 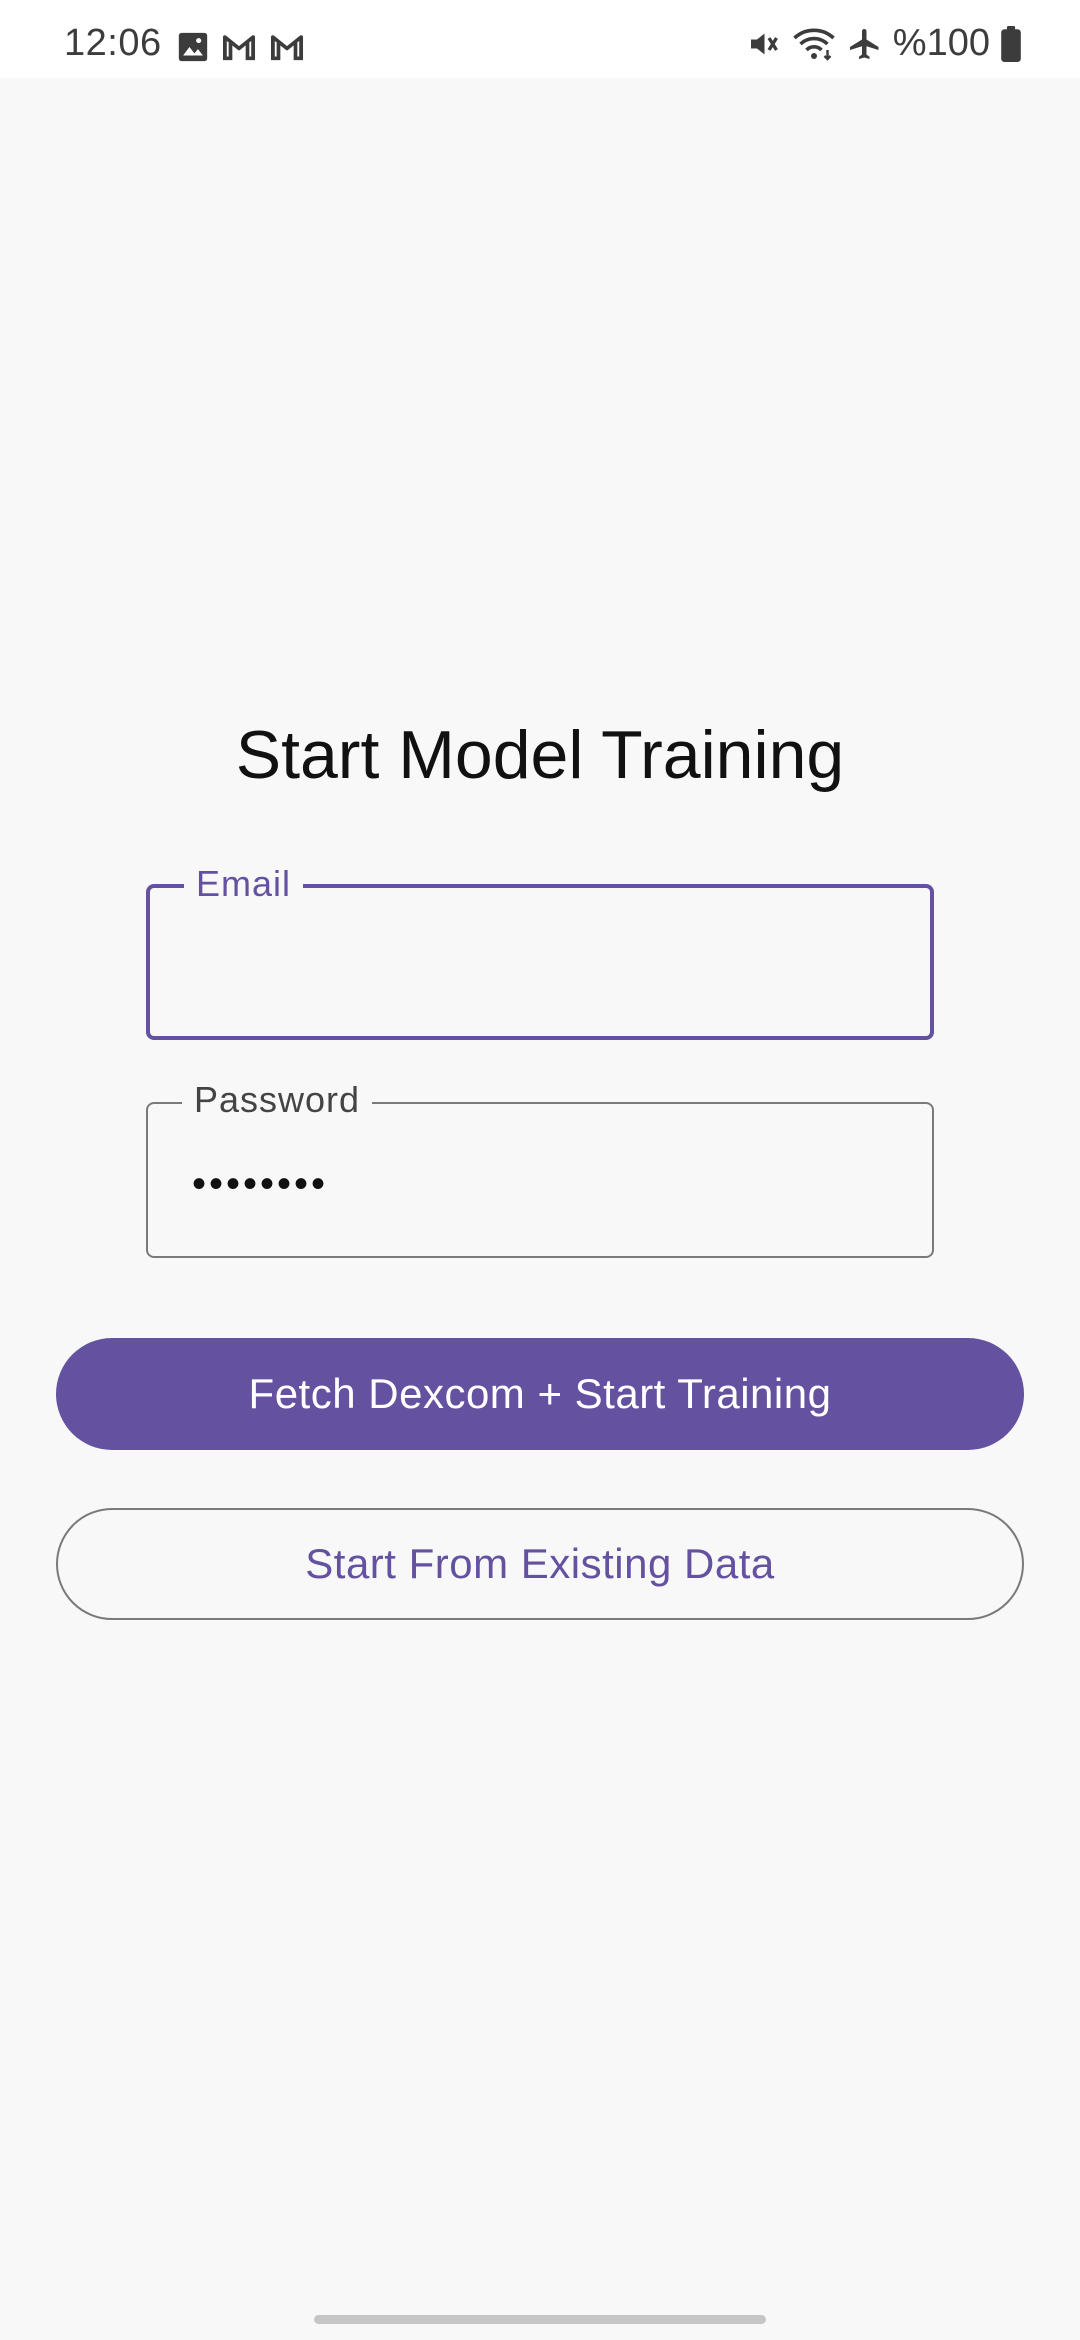 I want to click on start-from-existing-data-button: Start From Existing Data, so click(x=540, y=1564).